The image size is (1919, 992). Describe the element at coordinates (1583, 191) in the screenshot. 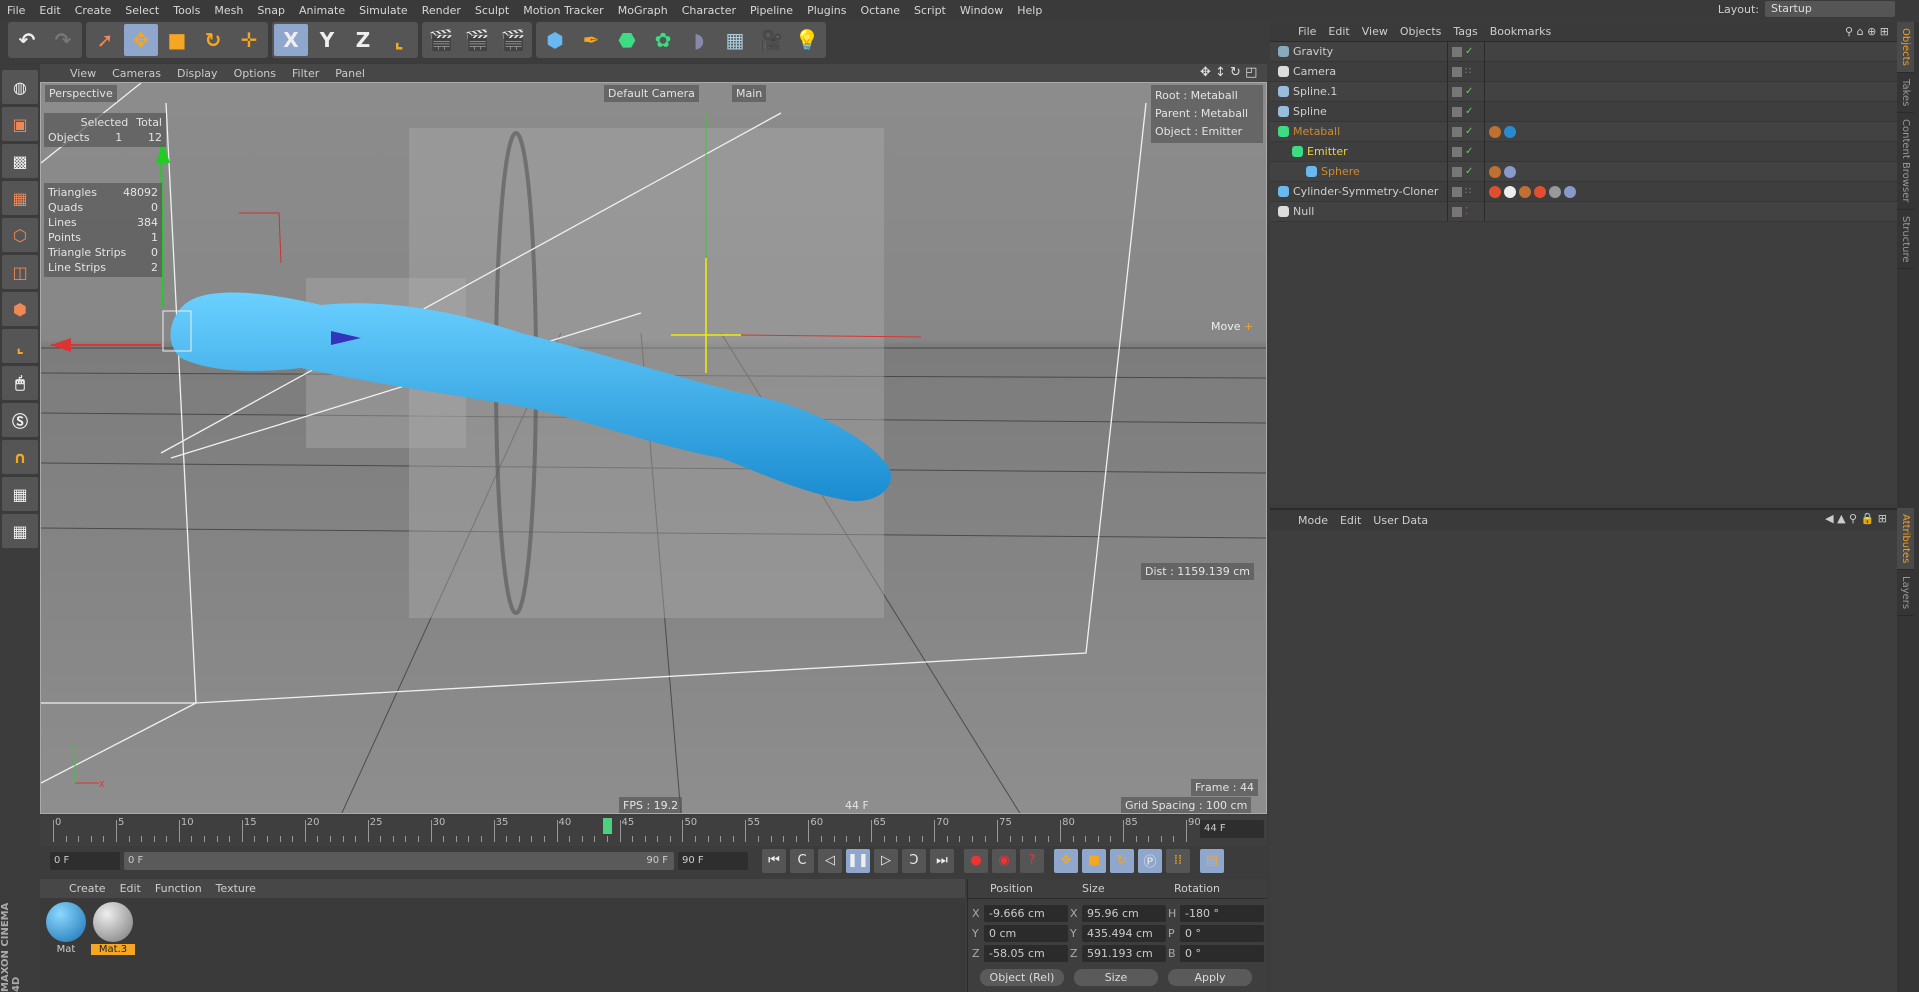

I see `object-row: Cylinder-Symmetry-Cloner ∷` at that location.